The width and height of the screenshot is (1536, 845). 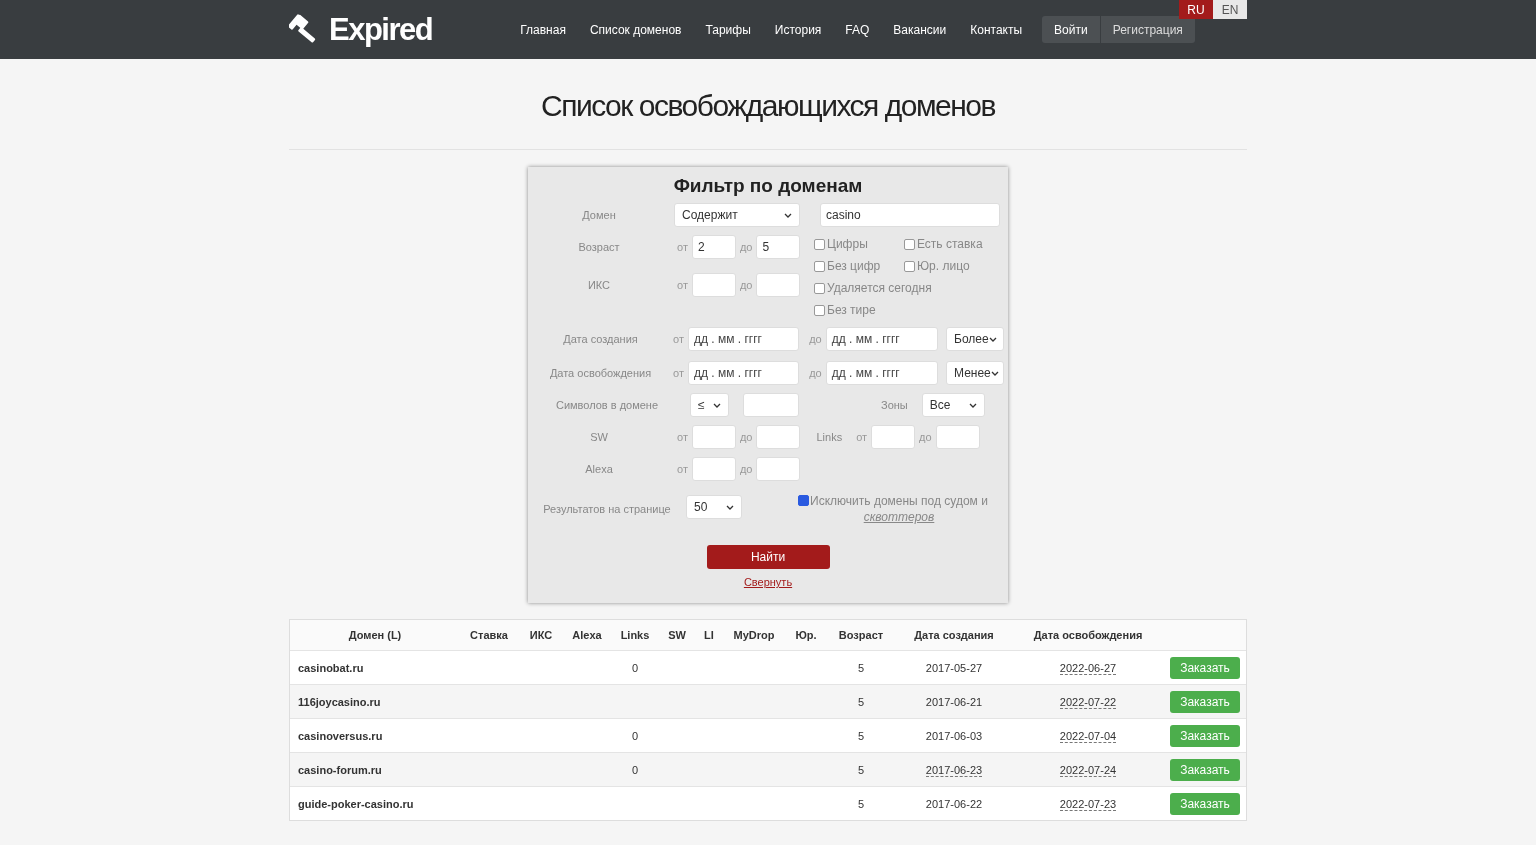 What do you see at coordinates (996, 29) in the screenshot?
I see `nav-link: Контакты` at bounding box center [996, 29].